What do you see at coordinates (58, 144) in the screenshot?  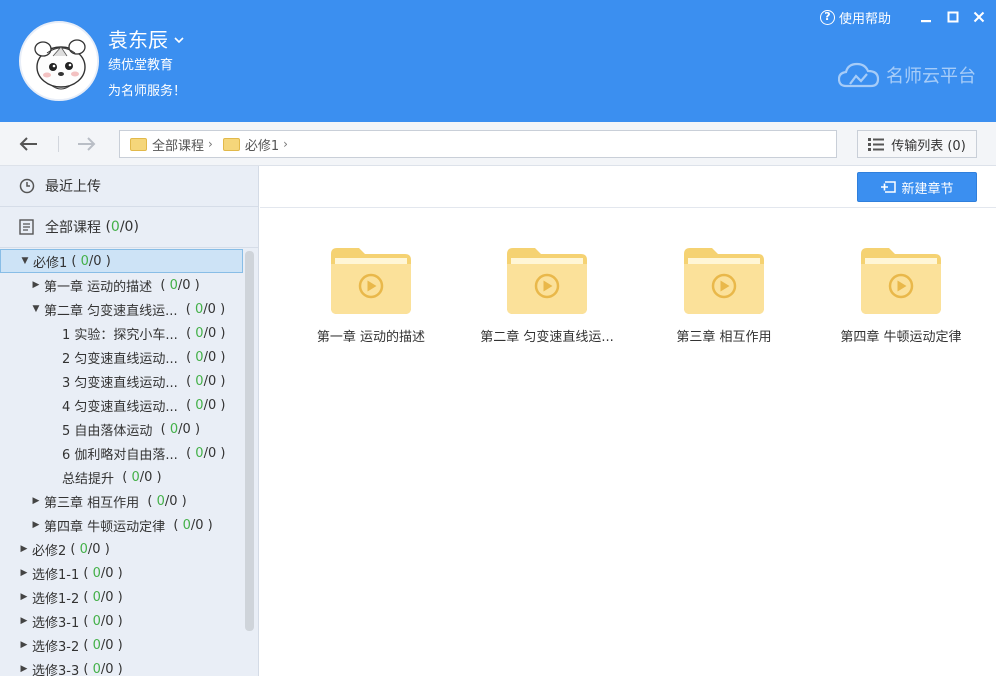 I see `nav-divider` at bounding box center [58, 144].